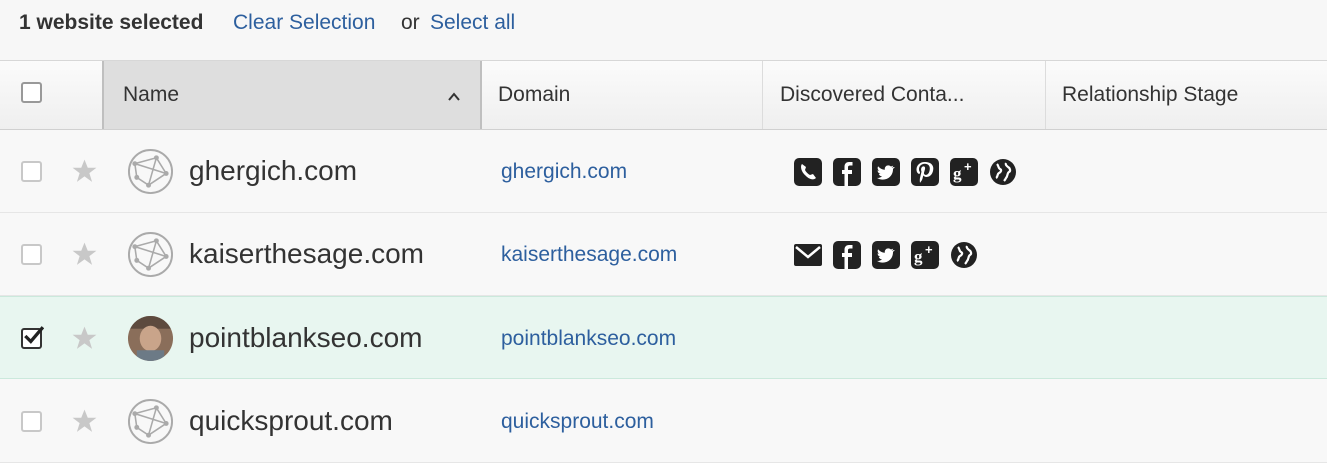  What do you see at coordinates (472, 23) in the screenshot?
I see `select-all-link: Select all` at bounding box center [472, 23].